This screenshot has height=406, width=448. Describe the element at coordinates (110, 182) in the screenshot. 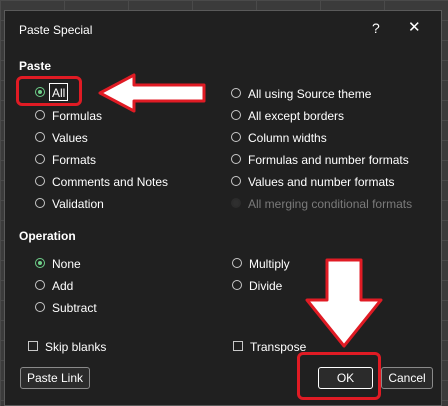

I see `paste-option-label: Comments and Notes` at that location.